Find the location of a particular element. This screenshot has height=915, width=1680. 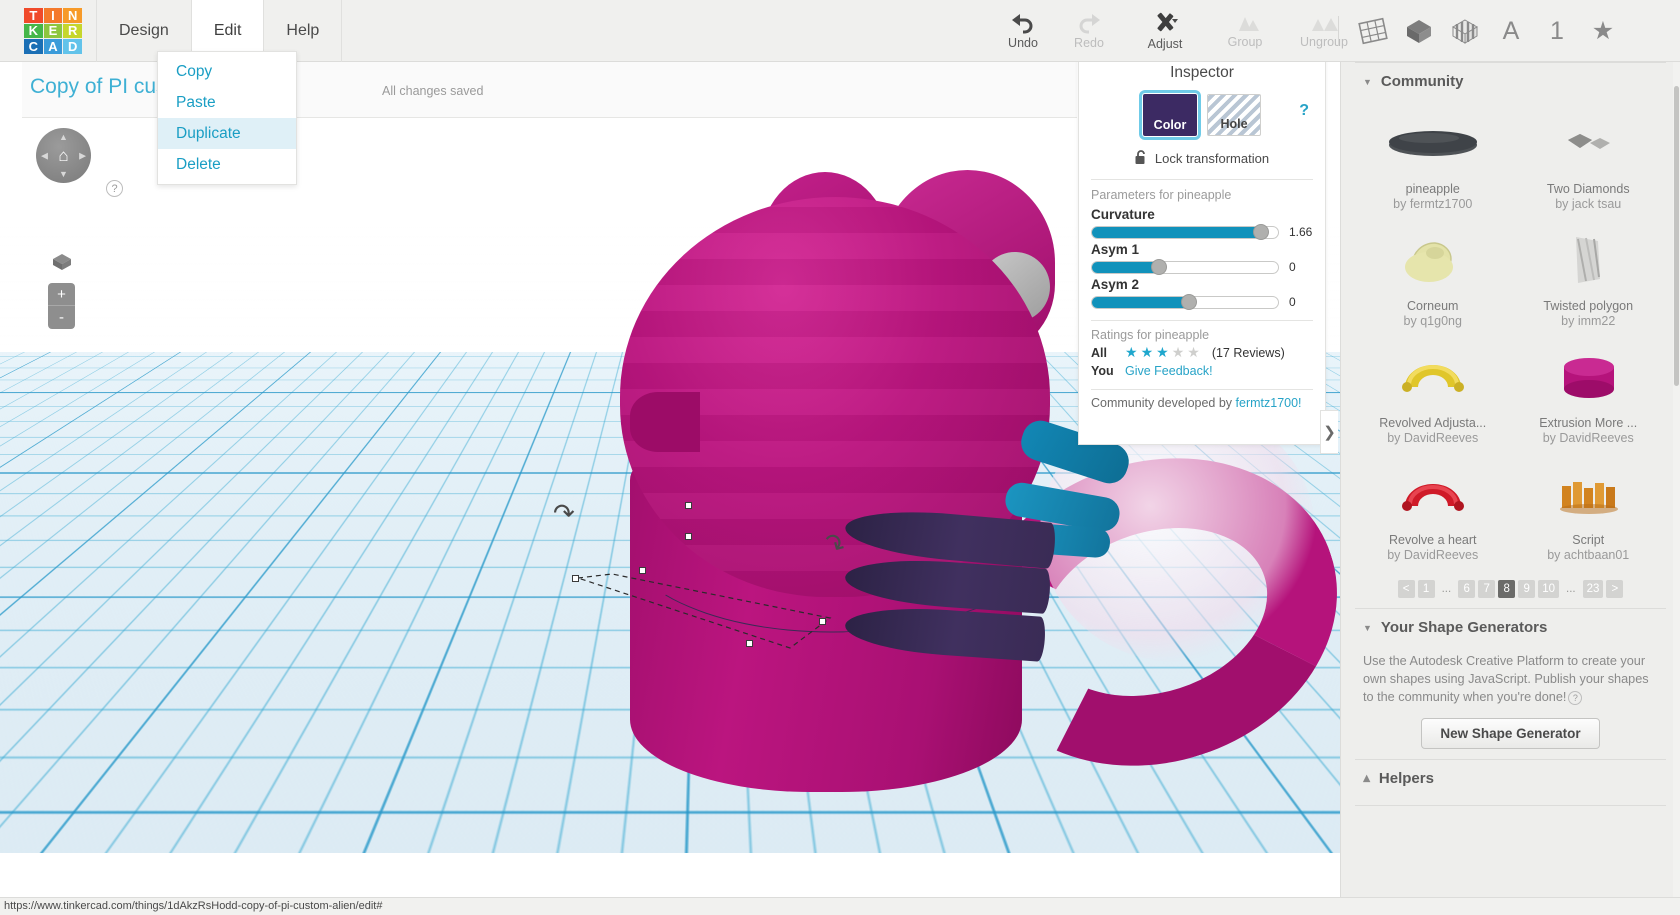

view-navigation-widget: ▲ ▼ ◀ ▶ ⌂ ? + - is located at coordinates (96, 228).